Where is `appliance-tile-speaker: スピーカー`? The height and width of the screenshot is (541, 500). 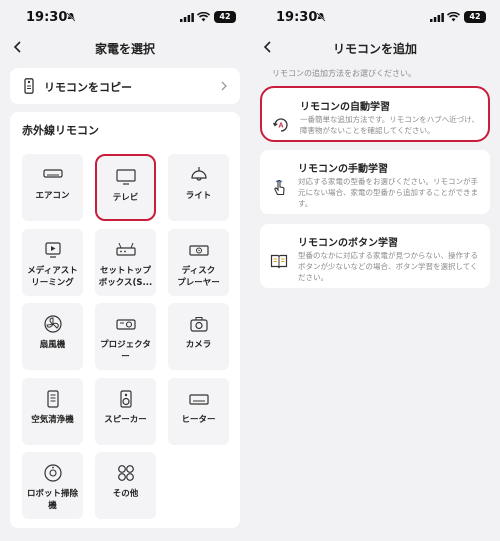 appliance-tile-speaker: スピーカー is located at coordinates (125, 411).